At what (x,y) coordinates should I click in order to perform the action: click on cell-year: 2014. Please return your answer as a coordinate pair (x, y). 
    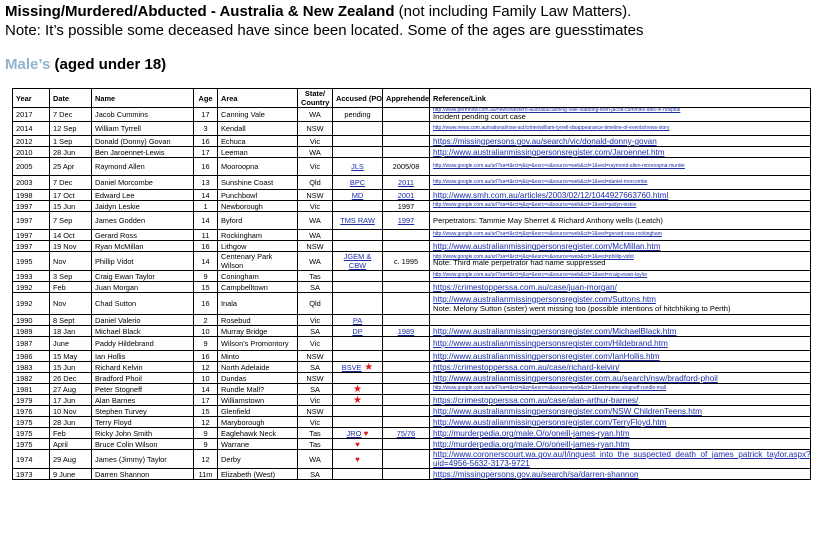
    Looking at the image, I should click on (31, 129).